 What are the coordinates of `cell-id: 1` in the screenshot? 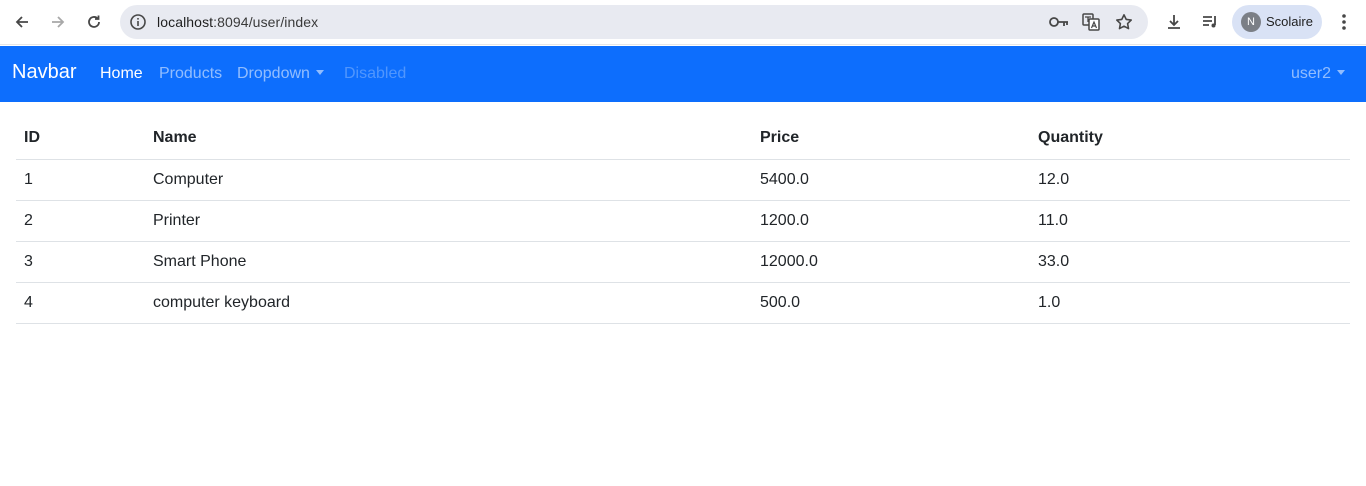 It's located at (80, 180).